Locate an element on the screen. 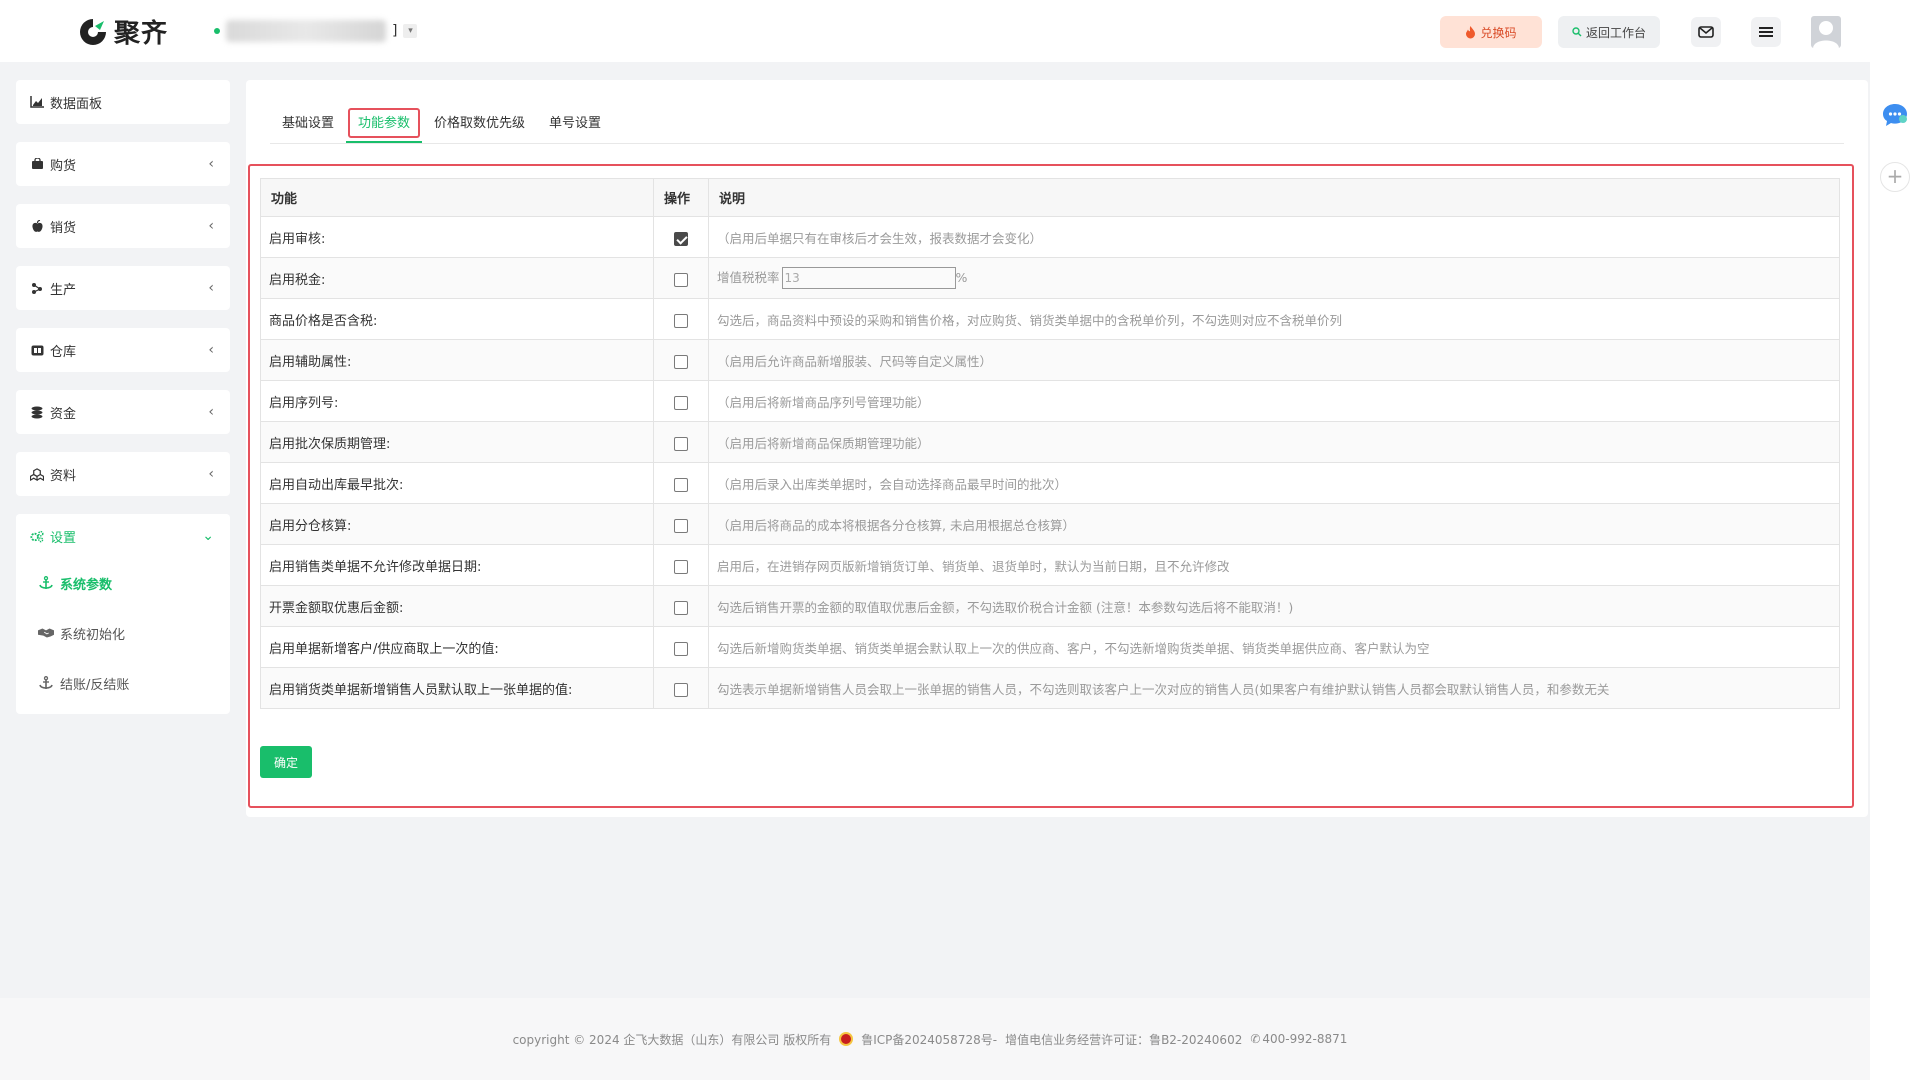  status-dot is located at coordinates (217, 31).